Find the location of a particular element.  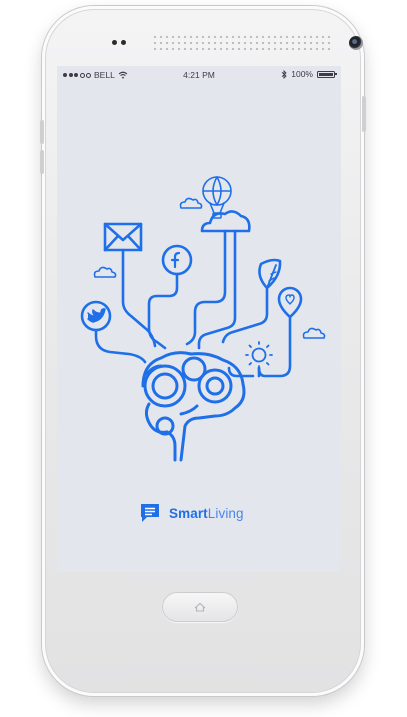

sensor-dots is located at coordinates (119, 42).